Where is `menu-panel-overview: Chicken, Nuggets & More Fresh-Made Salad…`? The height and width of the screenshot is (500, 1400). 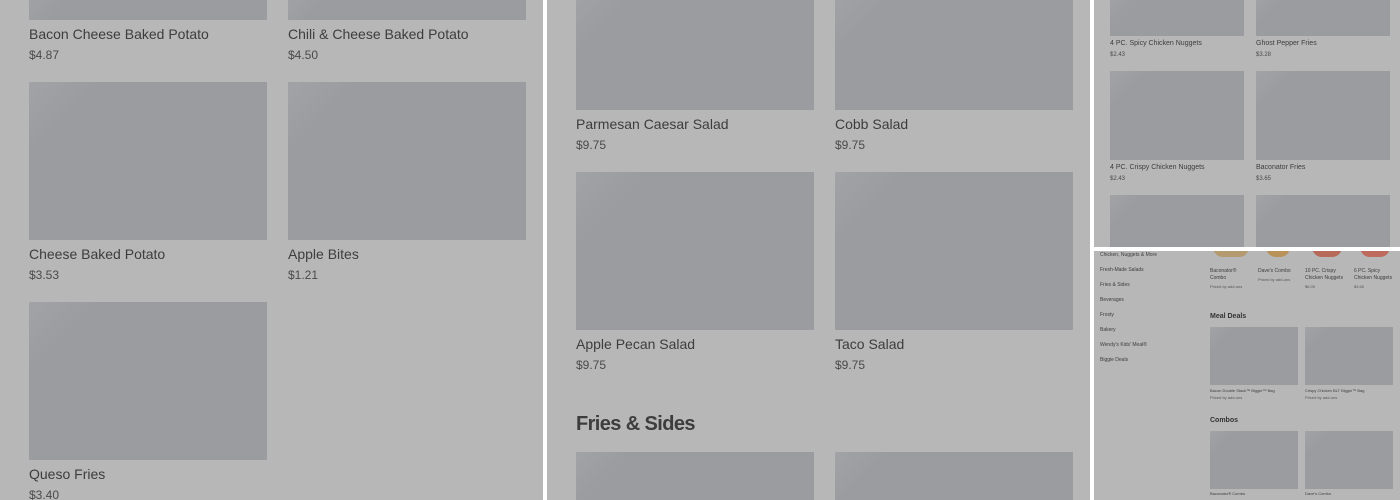 menu-panel-overview: Chicken, Nuggets & More Fresh-Made Salad… is located at coordinates (1247, 375).